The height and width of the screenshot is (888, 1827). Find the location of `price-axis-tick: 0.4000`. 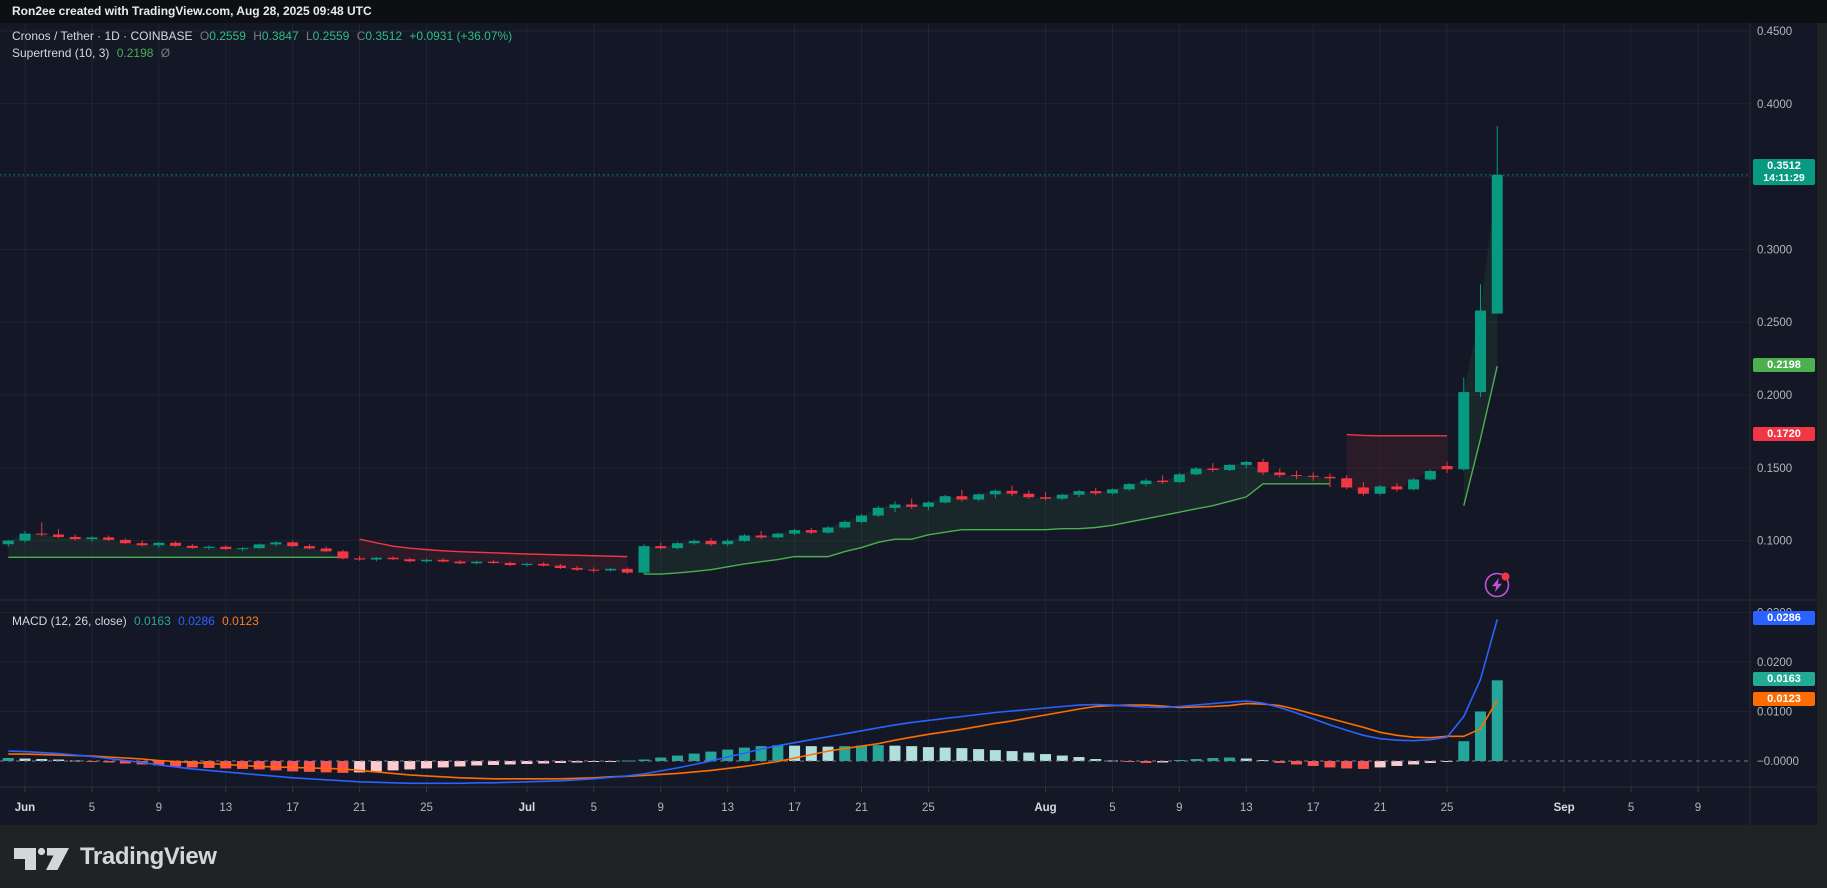

price-axis-tick: 0.4000 is located at coordinates (1774, 105).